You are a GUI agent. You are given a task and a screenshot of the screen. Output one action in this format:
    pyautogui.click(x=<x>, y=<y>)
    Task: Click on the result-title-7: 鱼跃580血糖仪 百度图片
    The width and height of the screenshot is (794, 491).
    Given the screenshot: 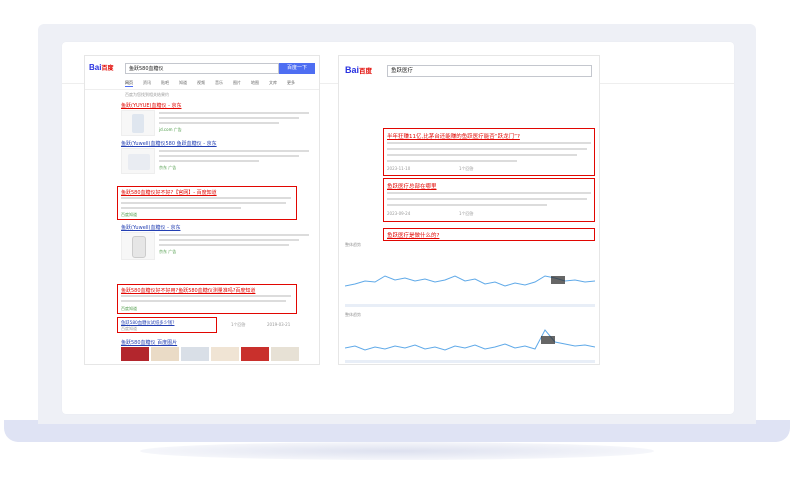 What is the action you would take?
    pyautogui.click(x=149, y=342)
    